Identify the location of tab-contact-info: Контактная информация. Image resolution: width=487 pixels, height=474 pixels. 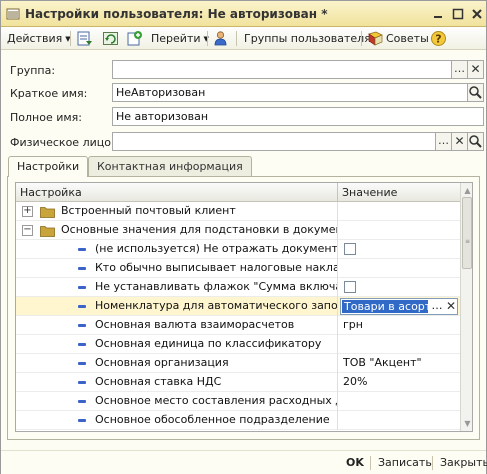
(170, 166).